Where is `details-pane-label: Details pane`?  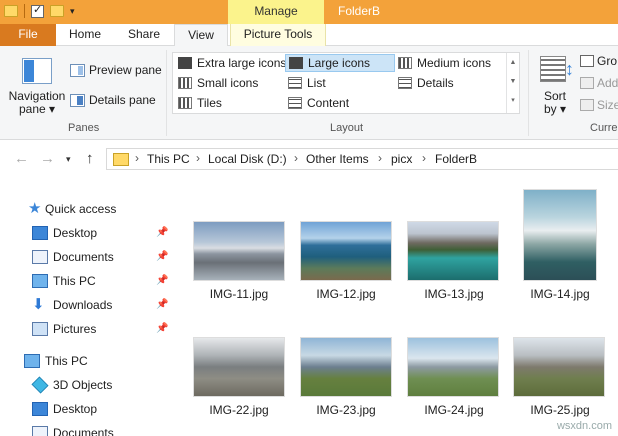 details-pane-label: Details pane is located at coordinates (122, 100).